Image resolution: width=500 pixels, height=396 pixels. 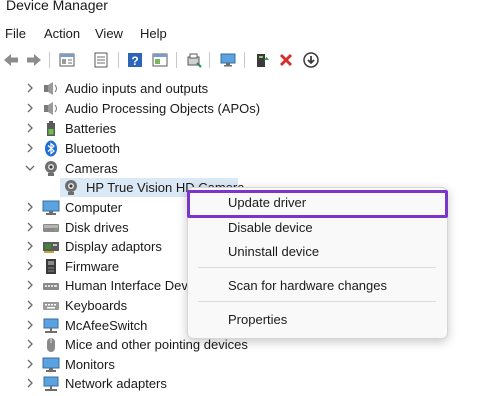 What do you see at coordinates (11, 60) in the screenshot?
I see `back-arrow-icon` at bounding box center [11, 60].